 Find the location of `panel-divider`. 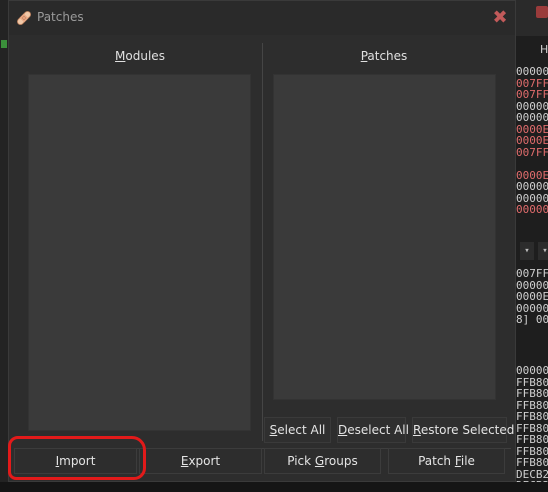

panel-divider is located at coordinates (262, 242).